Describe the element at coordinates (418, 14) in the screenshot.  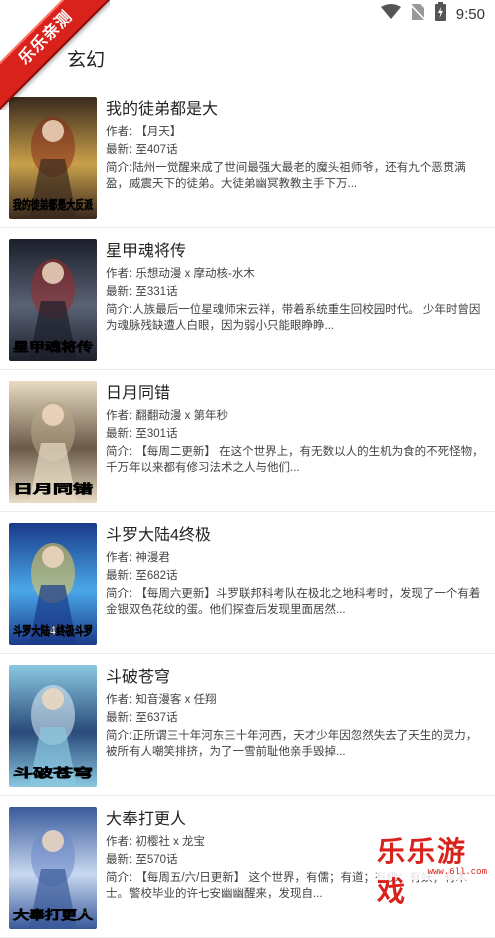
I see `no-sim-icon` at that location.